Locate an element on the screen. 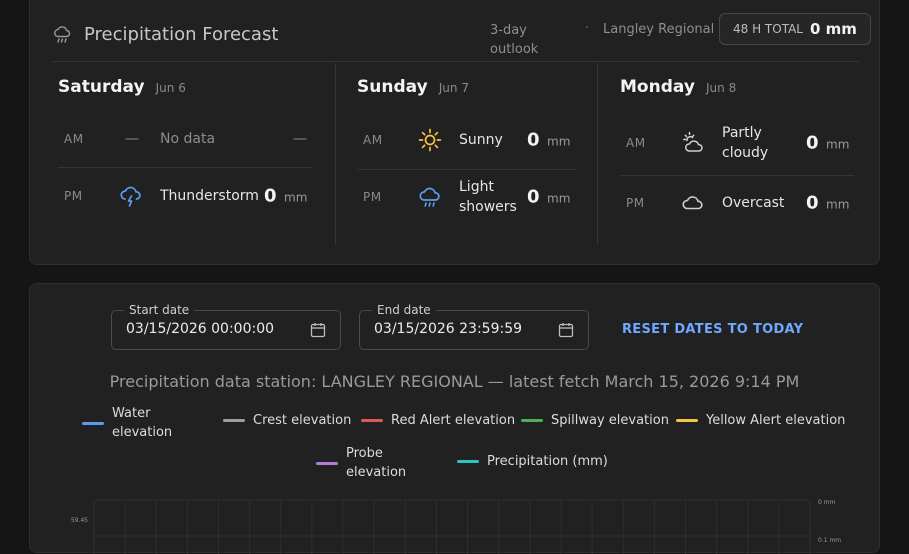  period-row-pm: PM Overcast 0 mm is located at coordinates (737, 203).